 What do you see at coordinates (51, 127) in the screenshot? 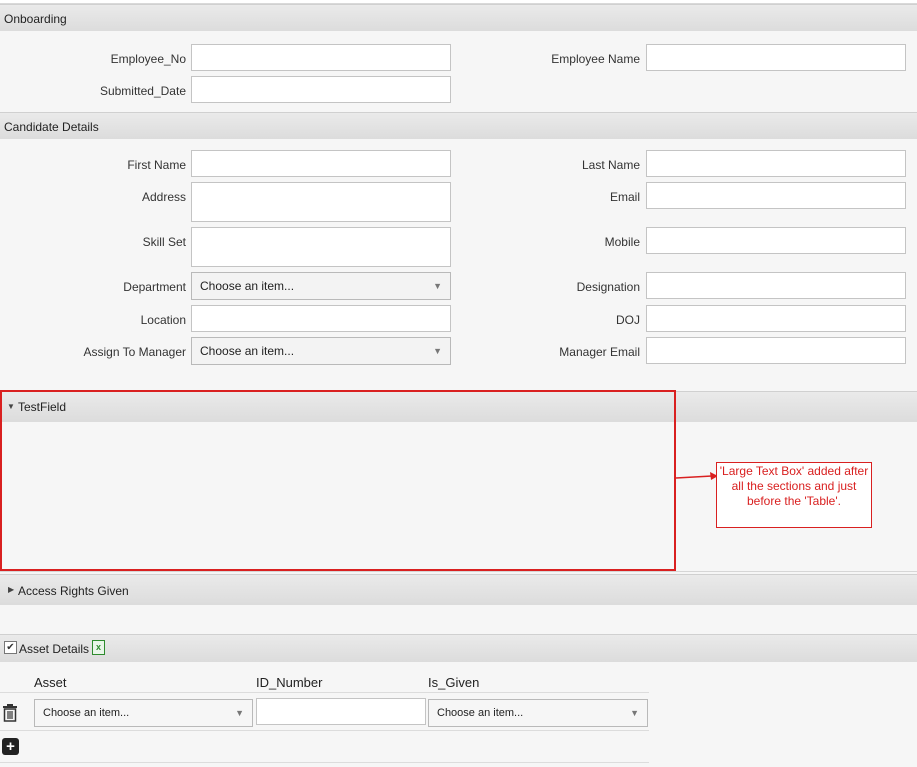
I see `candidate-title: Candidate Details` at bounding box center [51, 127].